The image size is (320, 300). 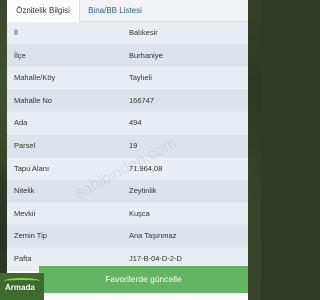 What do you see at coordinates (127, 123) in the screenshot?
I see `table-row: Ada 494` at bounding box center [127, 123].